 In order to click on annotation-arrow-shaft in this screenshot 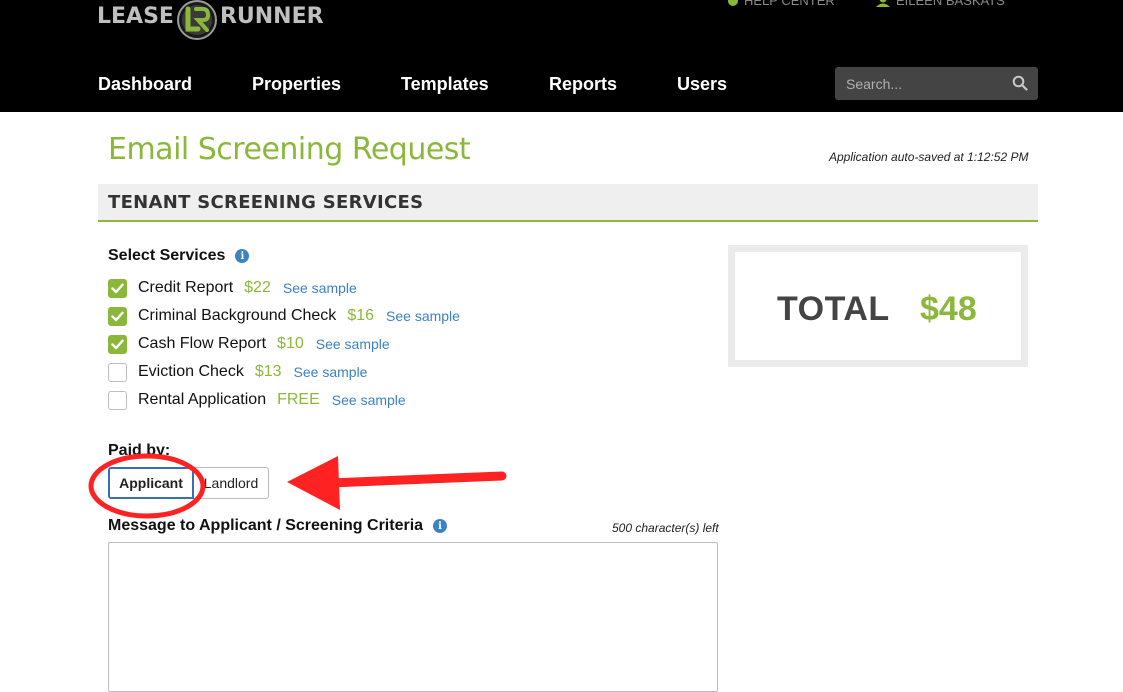, I will do `click(416, 479)`.